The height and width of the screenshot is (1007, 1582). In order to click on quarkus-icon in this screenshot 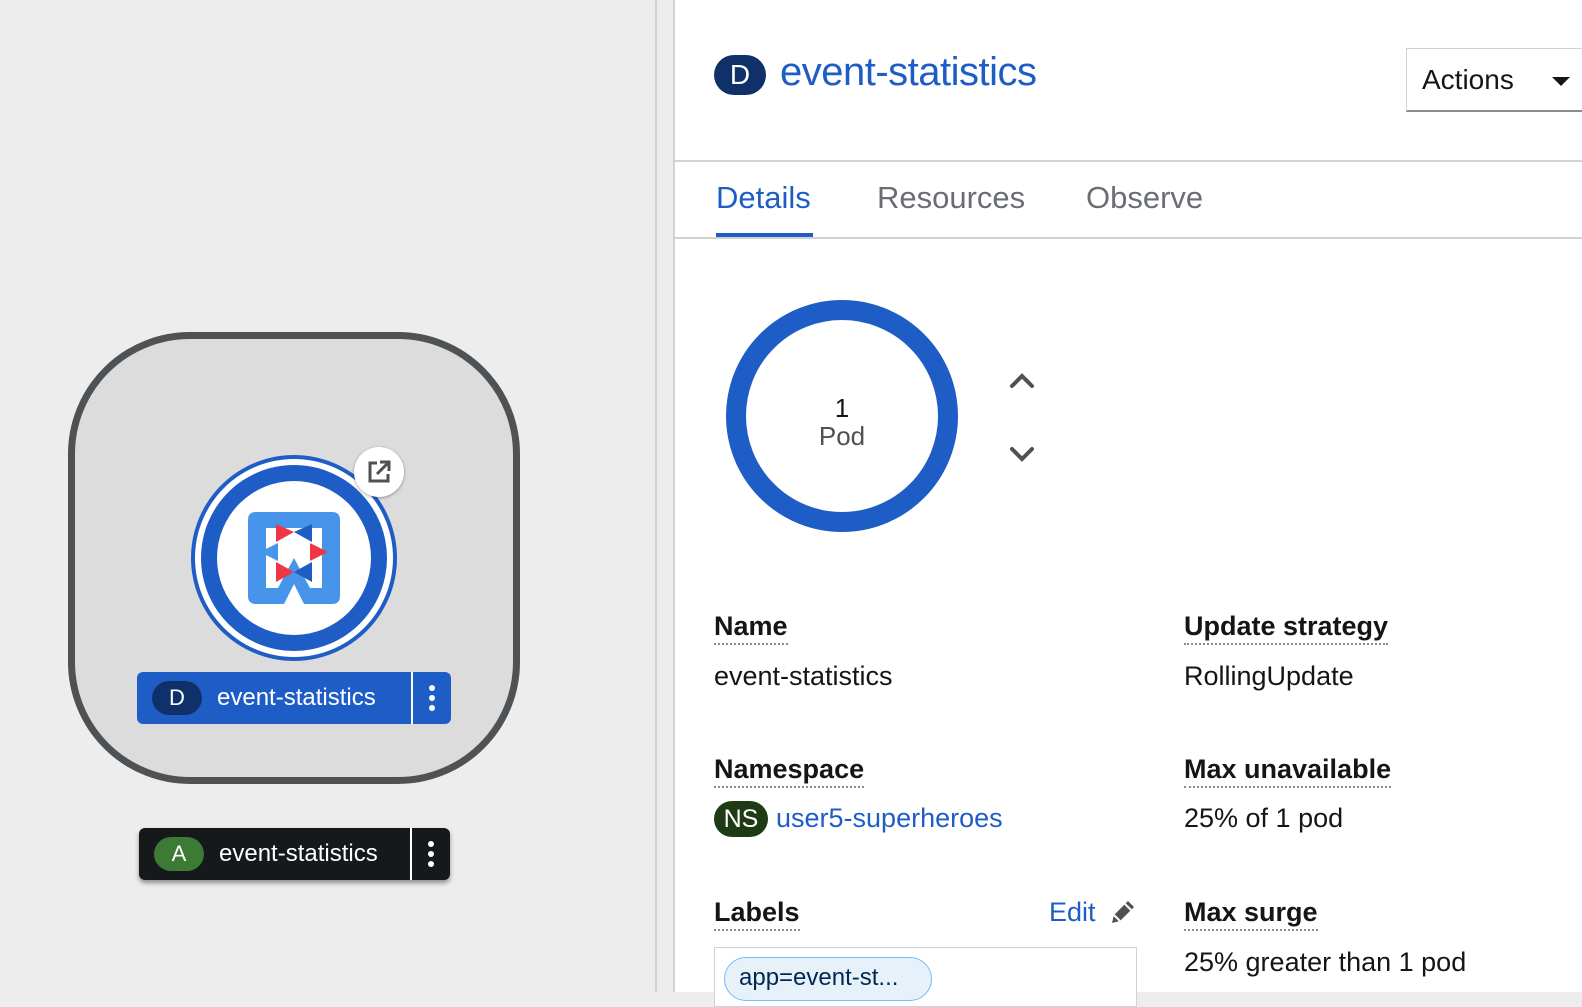, I will do `click(294, 558)`.